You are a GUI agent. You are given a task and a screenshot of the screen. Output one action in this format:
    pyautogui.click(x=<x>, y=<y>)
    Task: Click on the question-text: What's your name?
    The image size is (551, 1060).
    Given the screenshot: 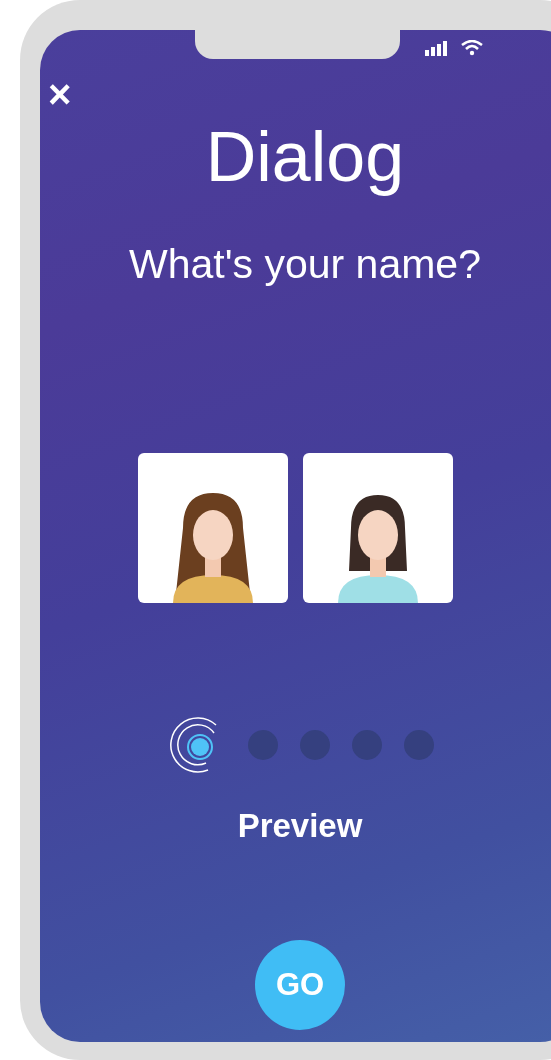 What is the action you would take?
    pyautogui.click(x=305, y=264)
    